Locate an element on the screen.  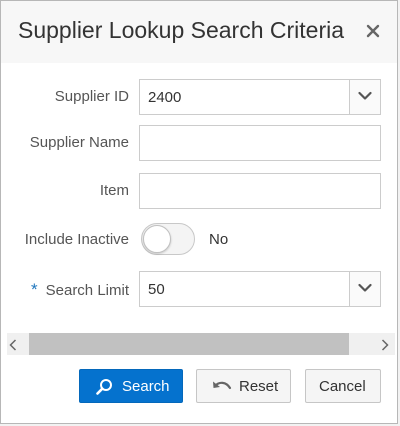
supplier-id-combobox: 2400 is located at coordinates (260, 97).